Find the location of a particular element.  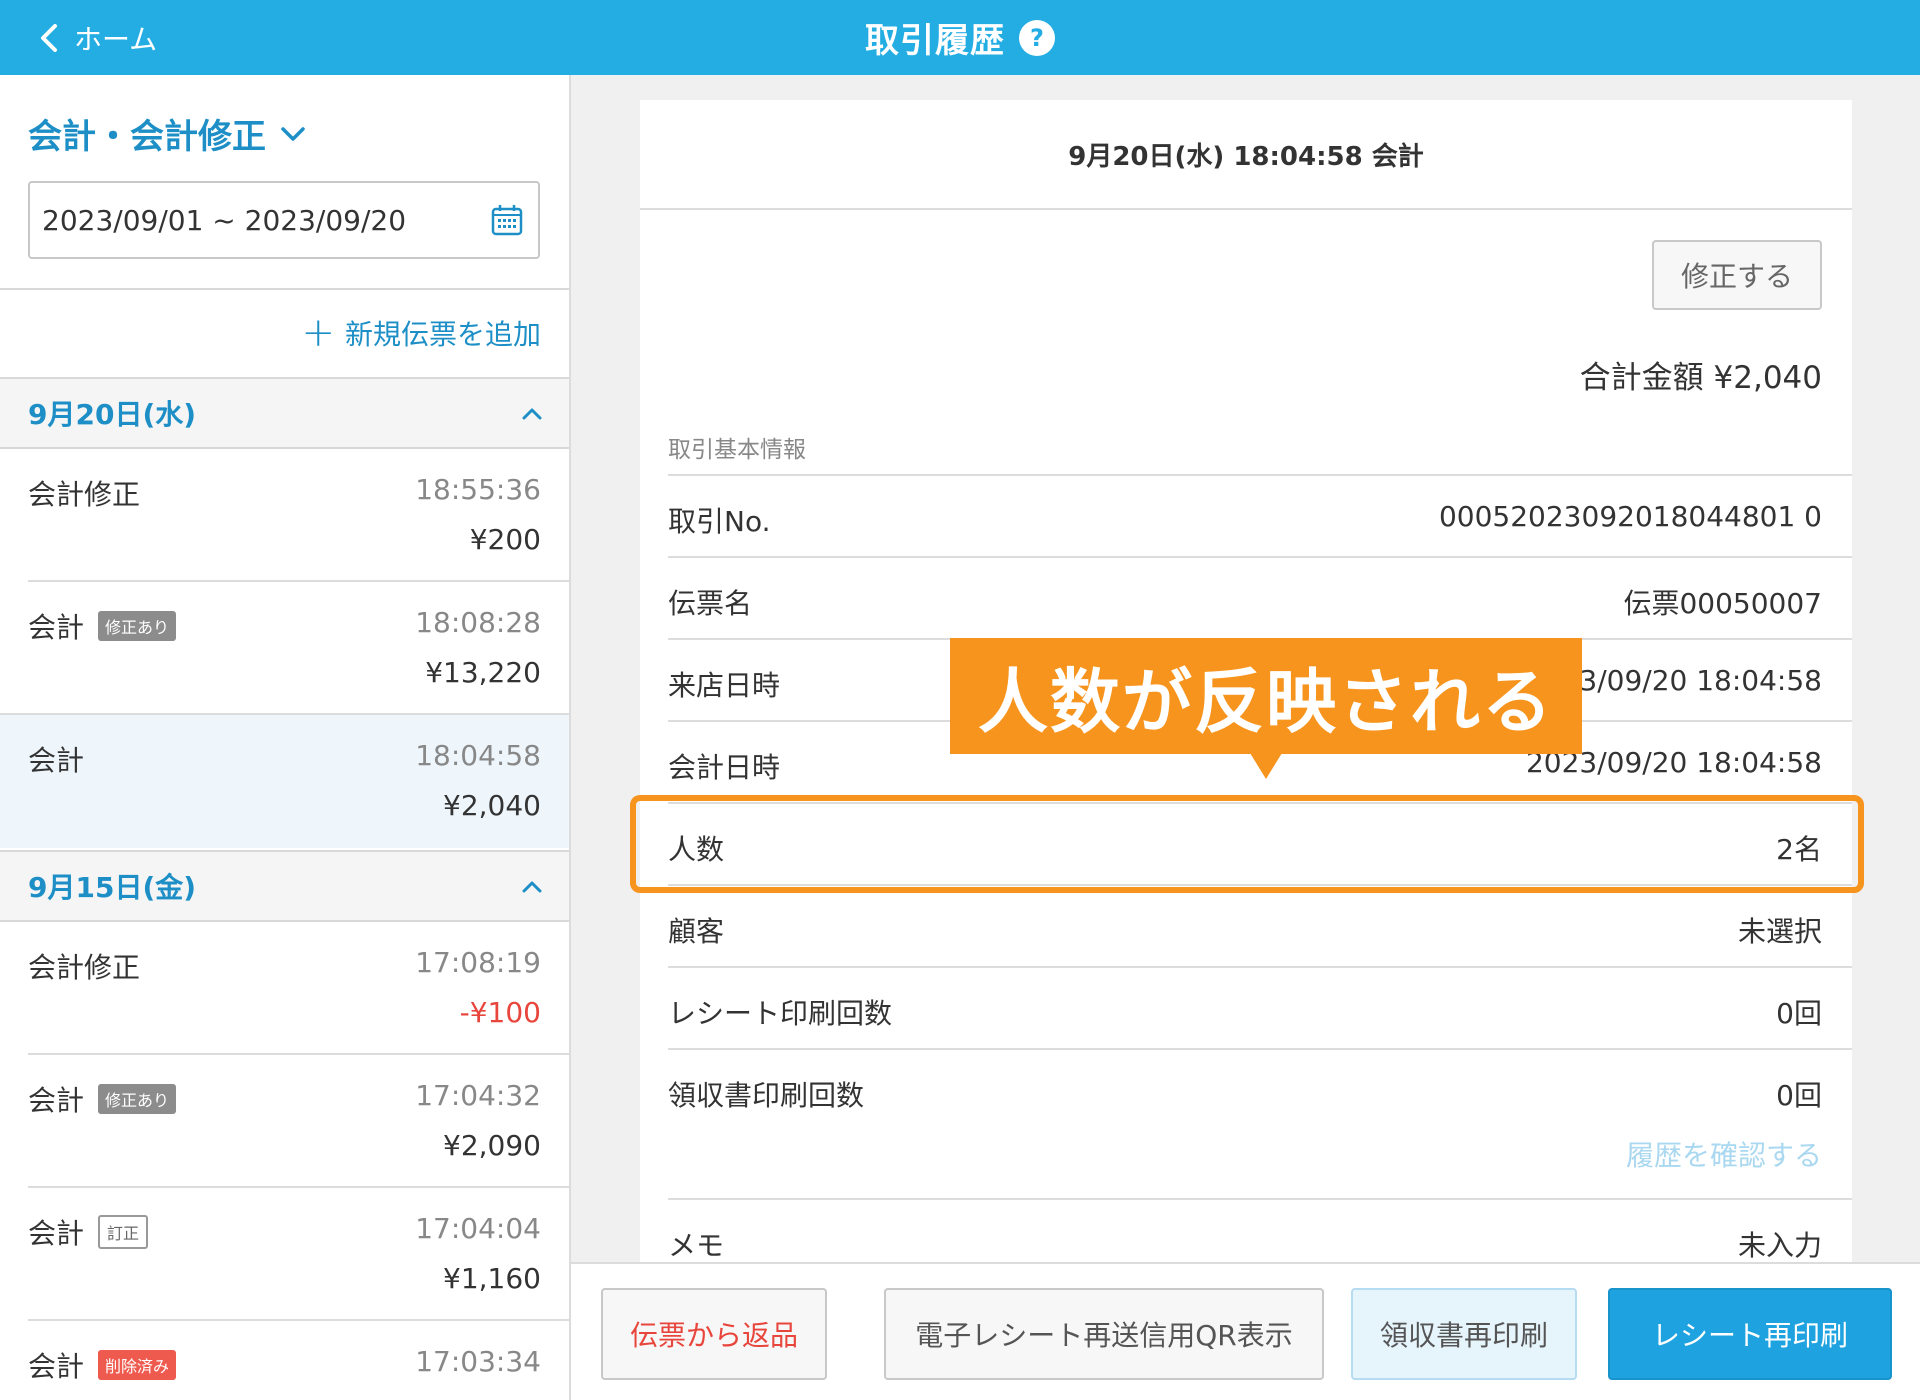

row-label: 取引No. is located at coordinates (719, 521).